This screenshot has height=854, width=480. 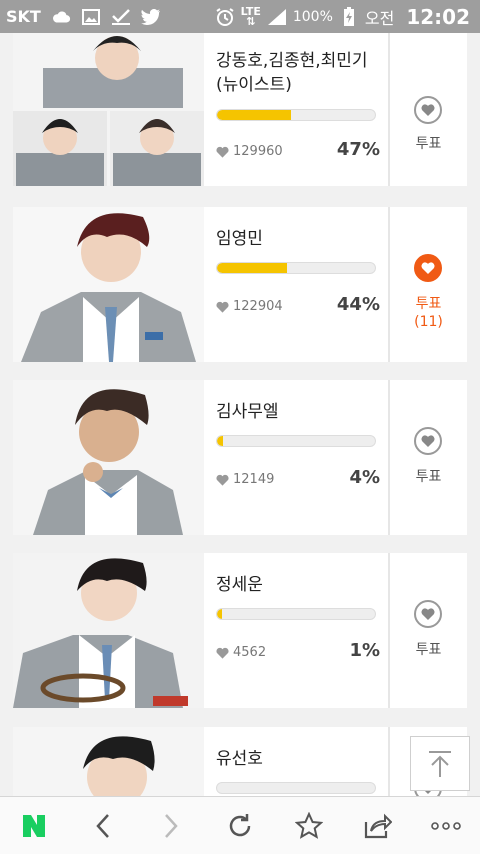 I want to click on browser-bottom-bar, so click(x=240, y=825).